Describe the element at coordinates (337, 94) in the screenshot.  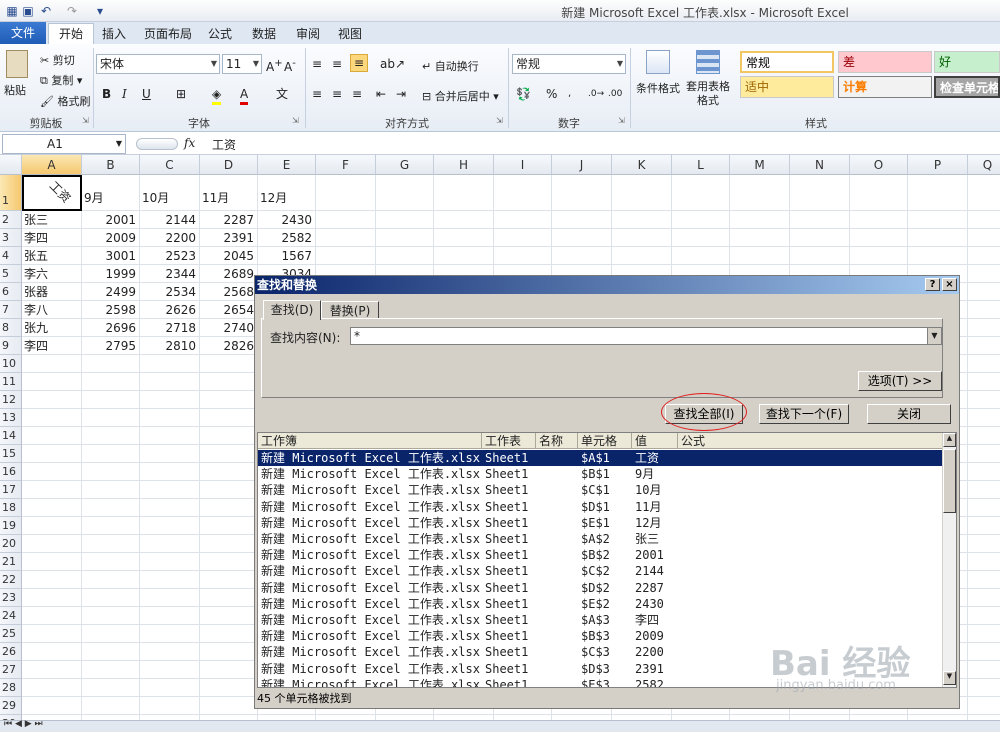
I see `align-center-icon: ≡` at that location.